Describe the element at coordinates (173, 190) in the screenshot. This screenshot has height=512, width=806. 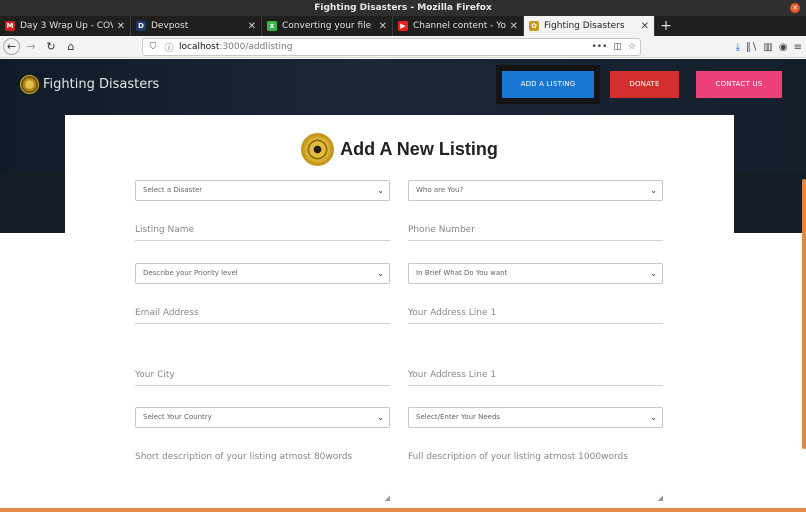
I see `select-value: Select a Disaster` at that location.